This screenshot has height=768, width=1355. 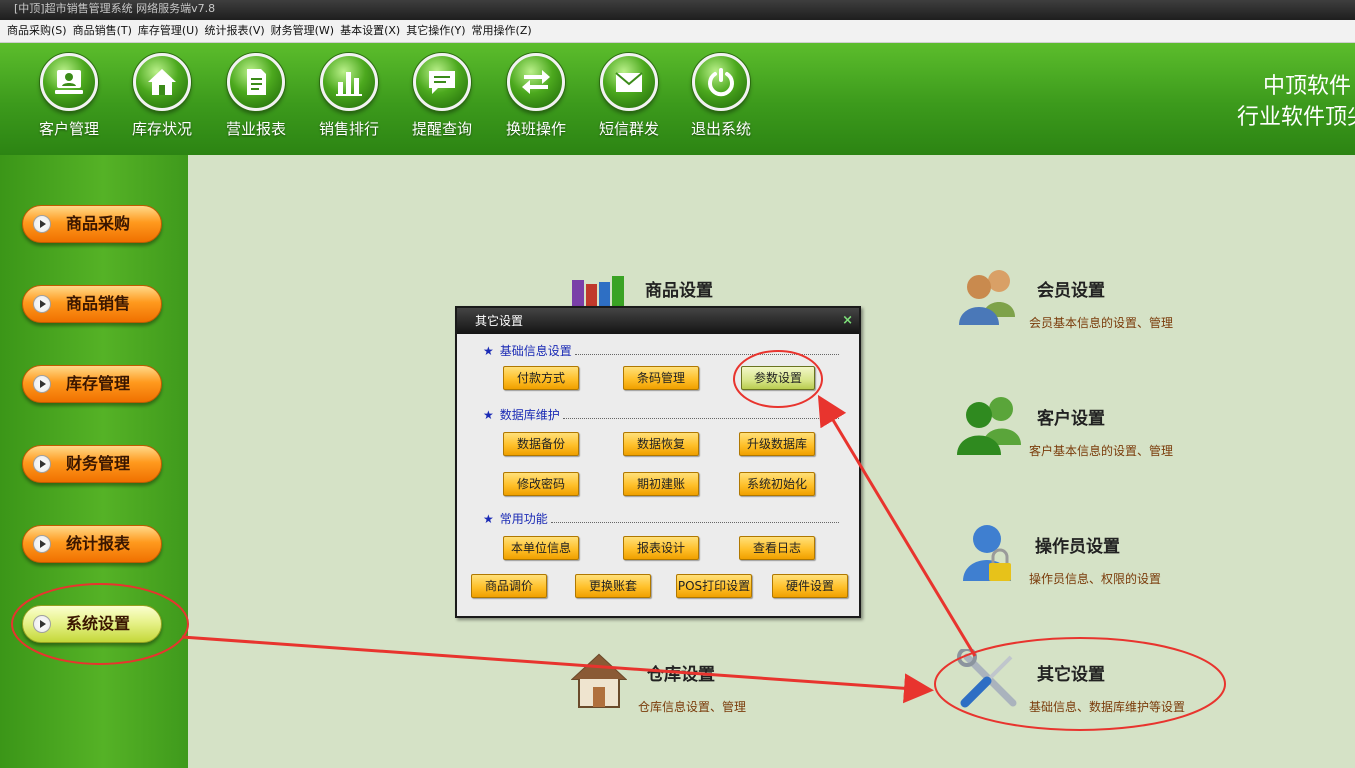 I want to click on brand-name: 中顶软件, so click(x=1306, y=86).